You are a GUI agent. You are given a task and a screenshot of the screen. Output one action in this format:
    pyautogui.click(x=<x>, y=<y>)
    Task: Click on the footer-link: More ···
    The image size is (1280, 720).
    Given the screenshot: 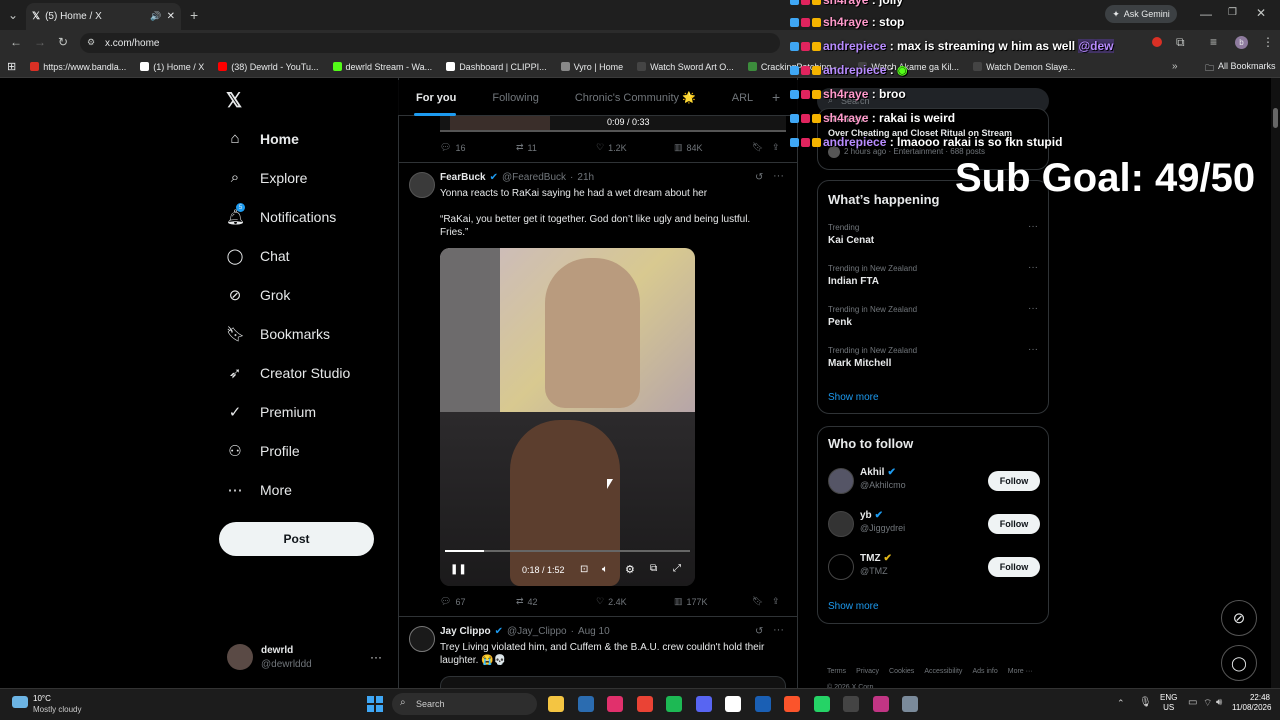 What is the action you would take?
    pyautogui.click(x=1020, y=672)
    